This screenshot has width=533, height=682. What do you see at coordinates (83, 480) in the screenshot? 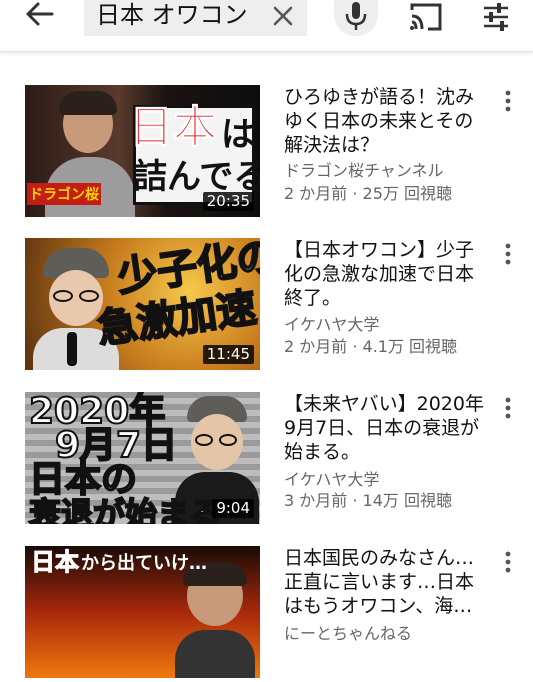
I see `thumbnail-caption-3: 日本の` at bounding box center [83, 480].